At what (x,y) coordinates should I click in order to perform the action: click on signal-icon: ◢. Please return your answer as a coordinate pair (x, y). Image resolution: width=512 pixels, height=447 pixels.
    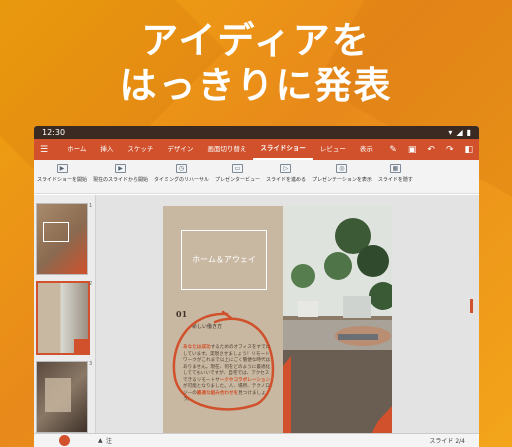
    Looking at the image, I should click on (459, 132).